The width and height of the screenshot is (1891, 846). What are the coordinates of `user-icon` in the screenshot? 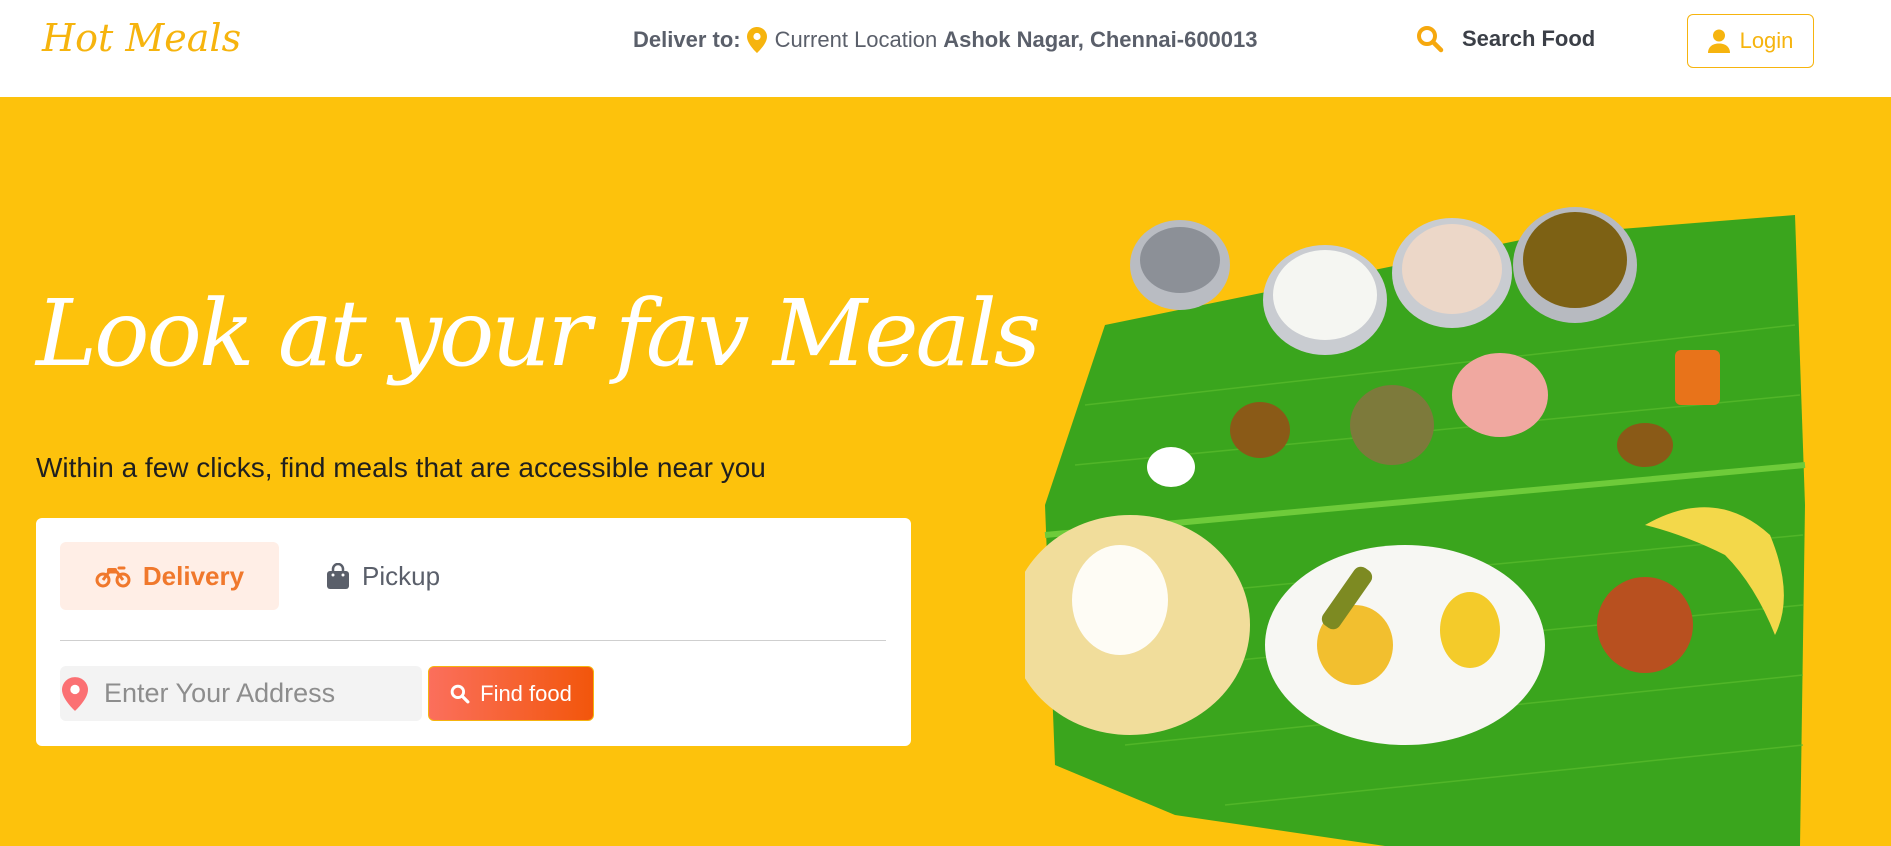 It's located at (1718, 41).